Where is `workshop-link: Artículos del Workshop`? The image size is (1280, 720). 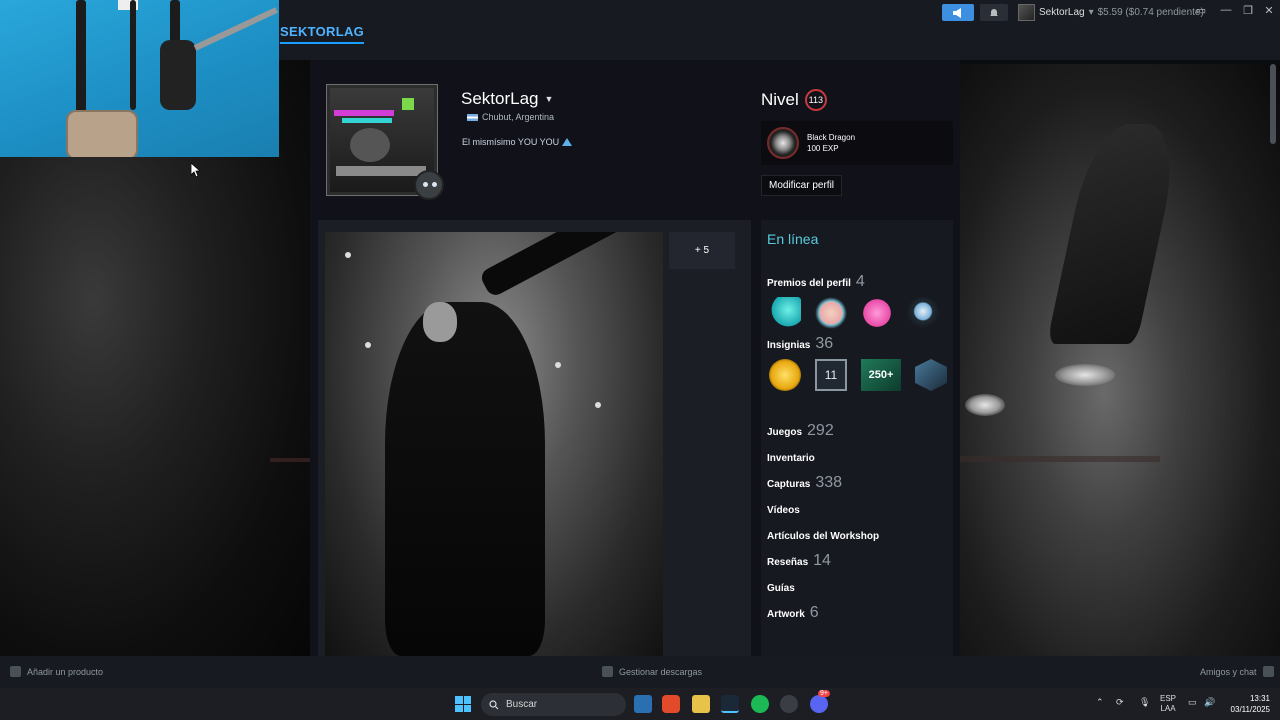 workshop-link: Artículos del Workshop is located at coordinates (823, 536).